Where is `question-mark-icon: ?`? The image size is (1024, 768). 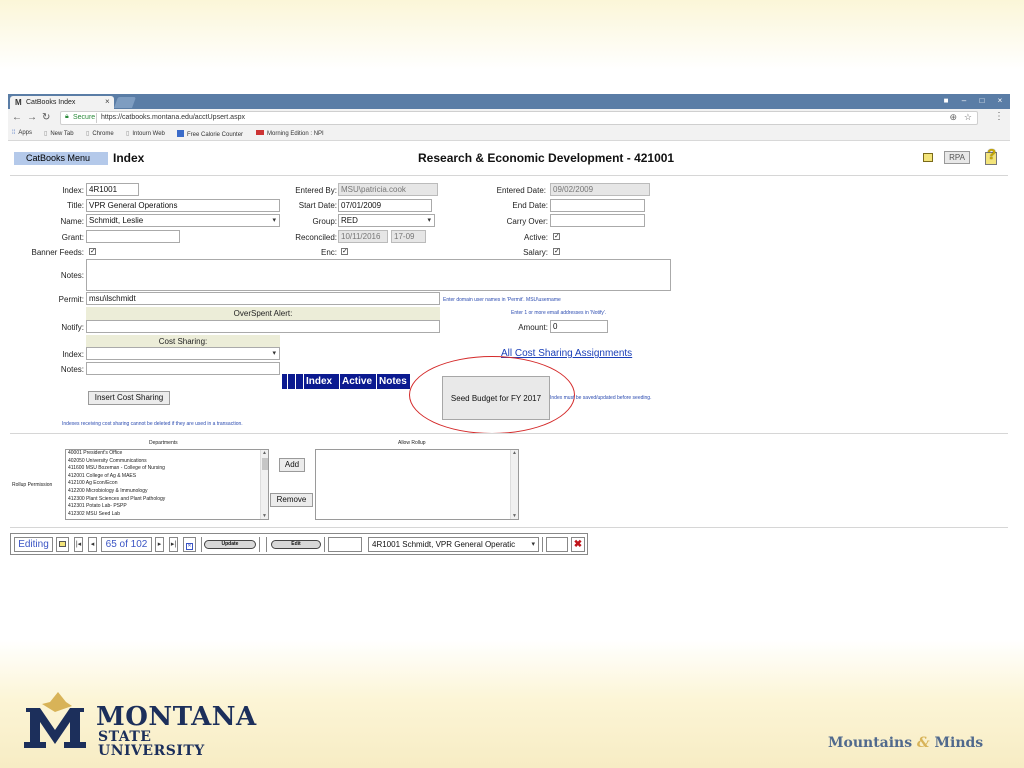 question-mark-icon: ? is located at coordinates (992, 154).